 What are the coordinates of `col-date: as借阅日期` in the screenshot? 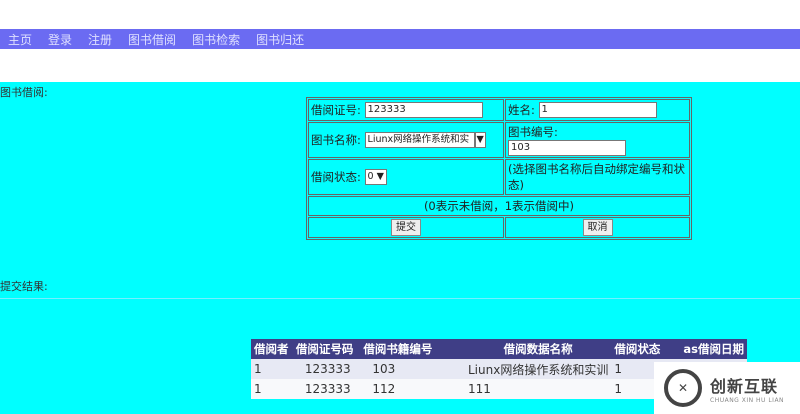 It's located at (713, 349).